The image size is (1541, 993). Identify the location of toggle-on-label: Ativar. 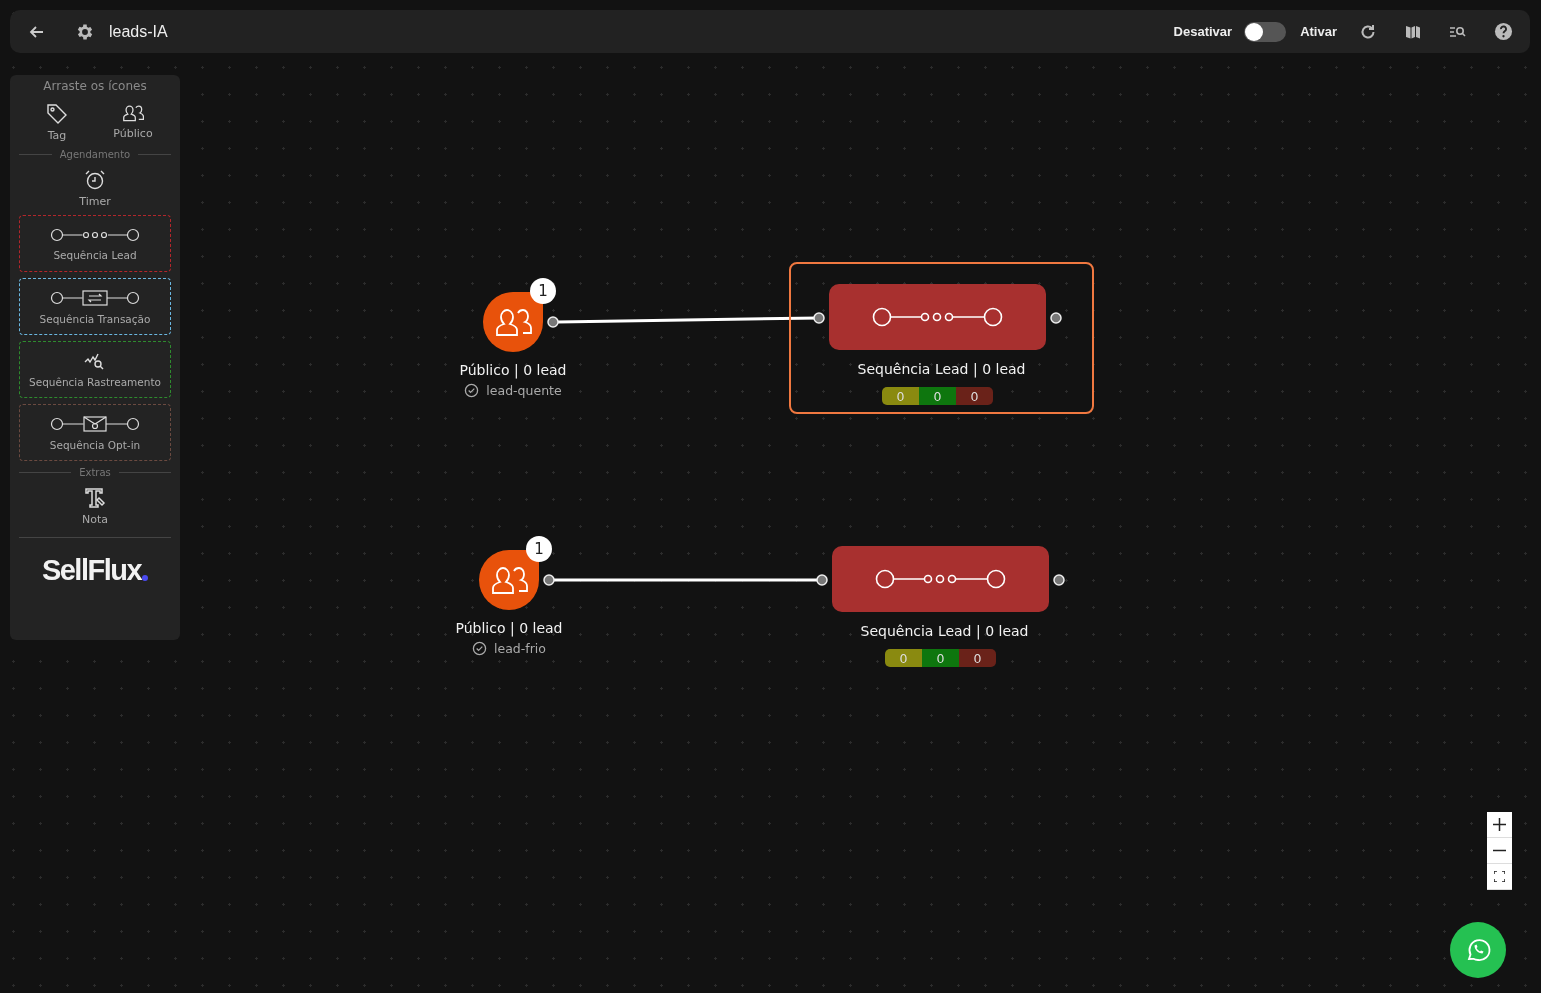
(1318, 31).